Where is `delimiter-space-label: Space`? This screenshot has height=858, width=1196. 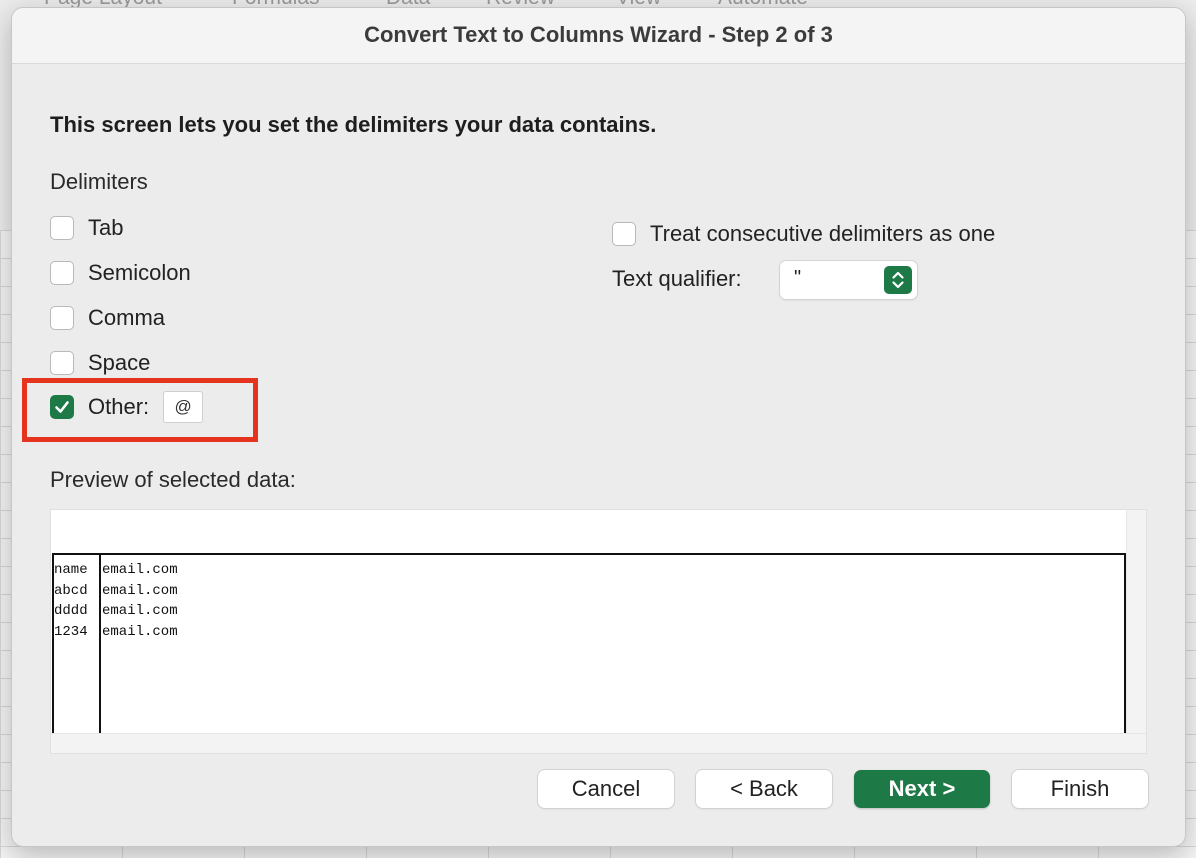
delimiter-space-label: Space is located at coordinates (119, 362).